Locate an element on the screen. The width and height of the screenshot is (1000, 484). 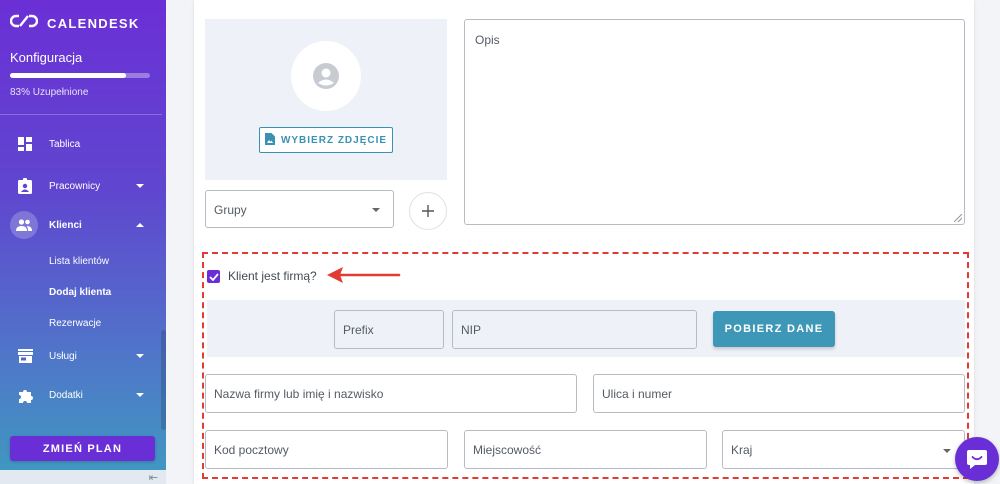
sidebar-item-addons: Dodatki is located at coordinates (81, 395).